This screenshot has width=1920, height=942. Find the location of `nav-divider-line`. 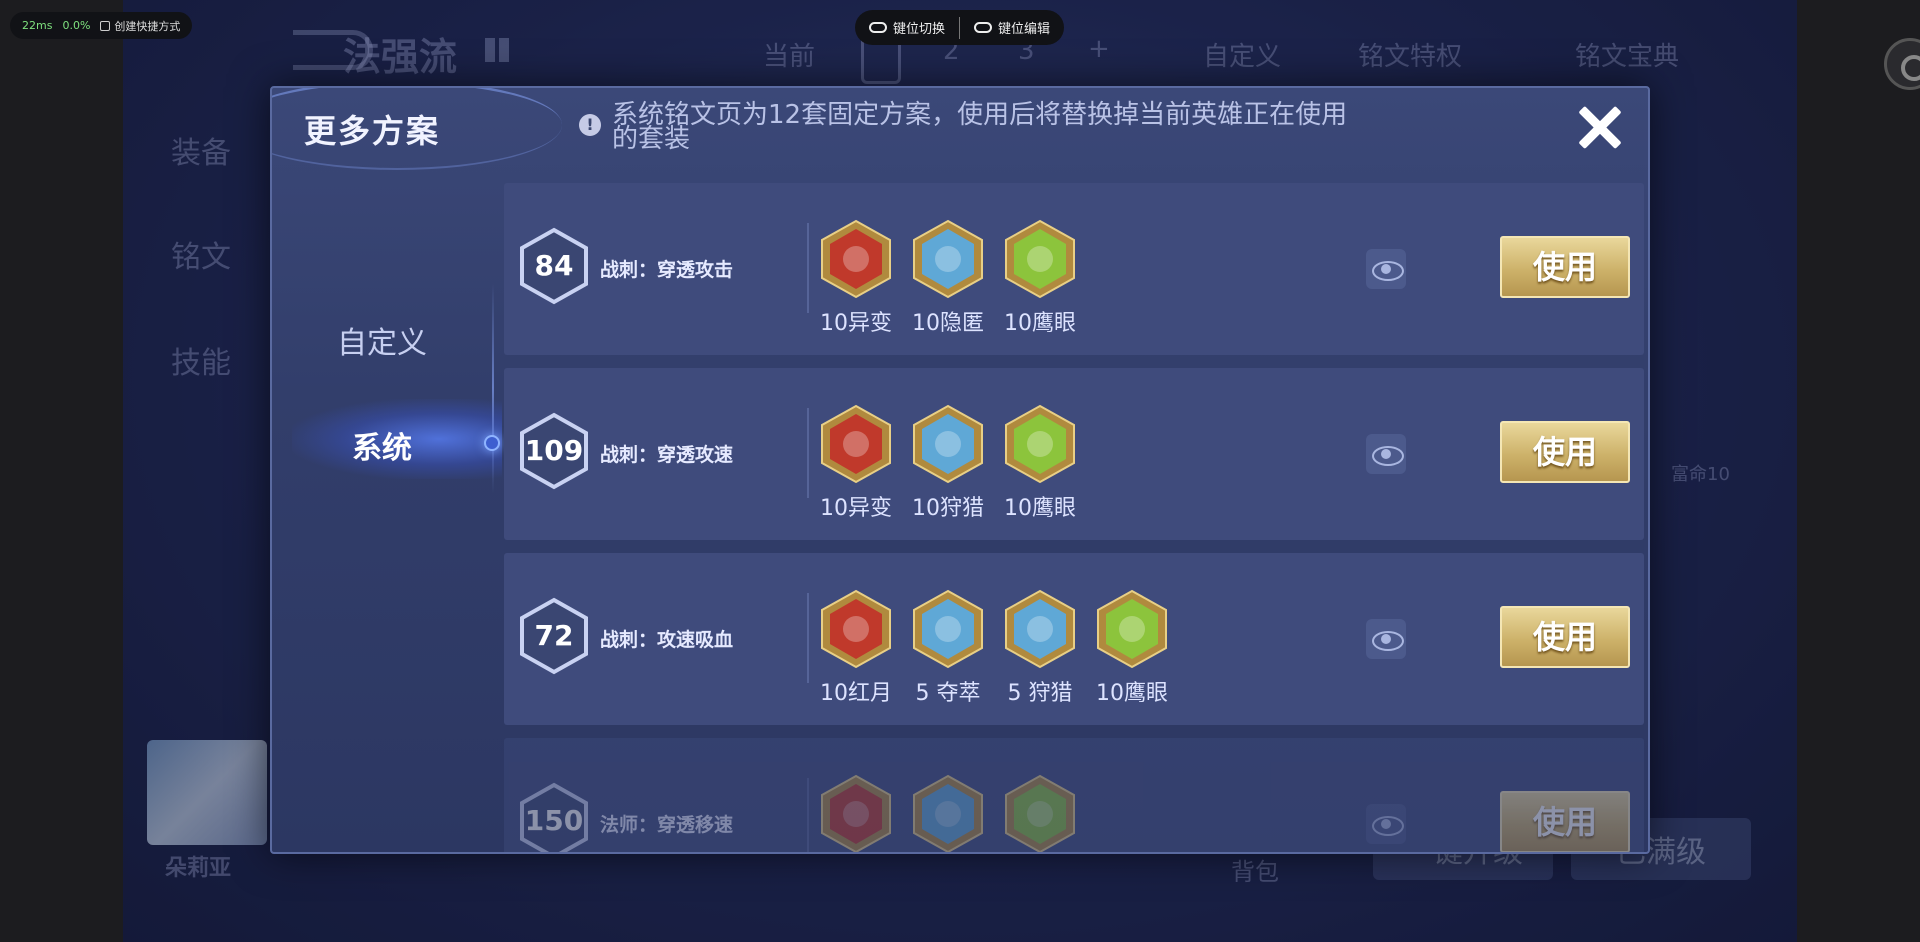

nav-divider-line is located at coordinates (493, 388).